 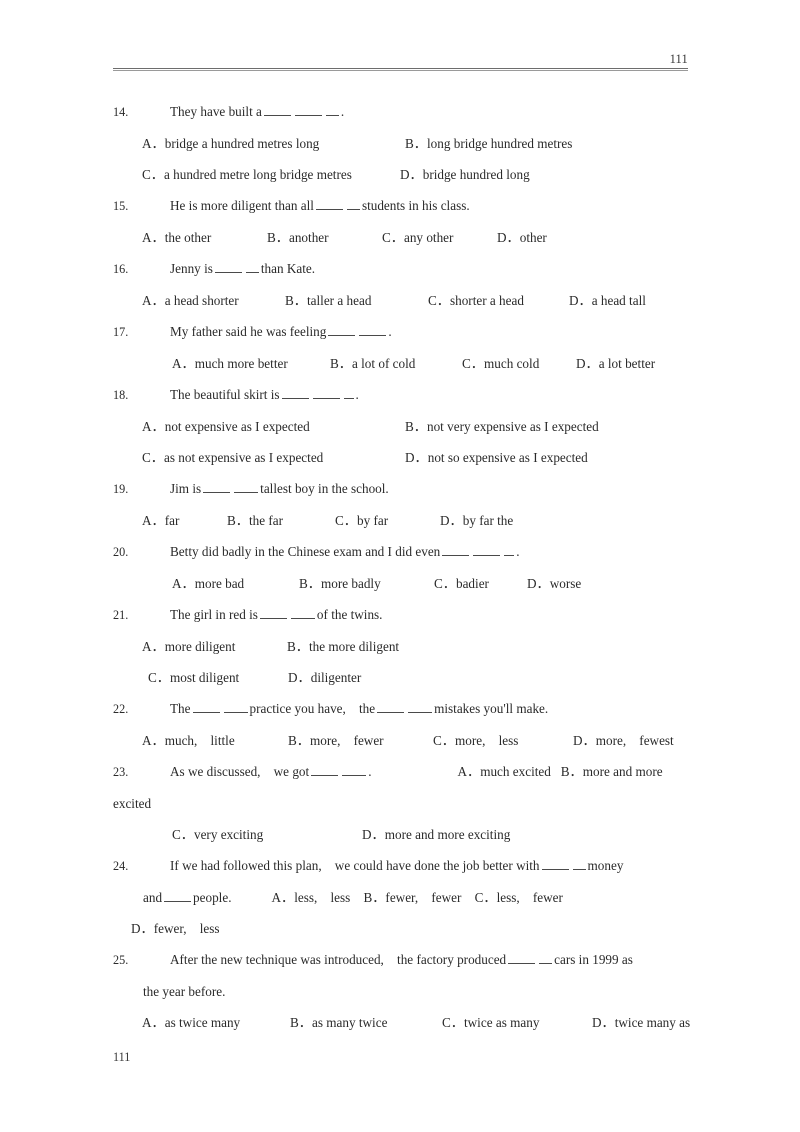 I want to click on option-text: more badly, so click(x=350, y=583).